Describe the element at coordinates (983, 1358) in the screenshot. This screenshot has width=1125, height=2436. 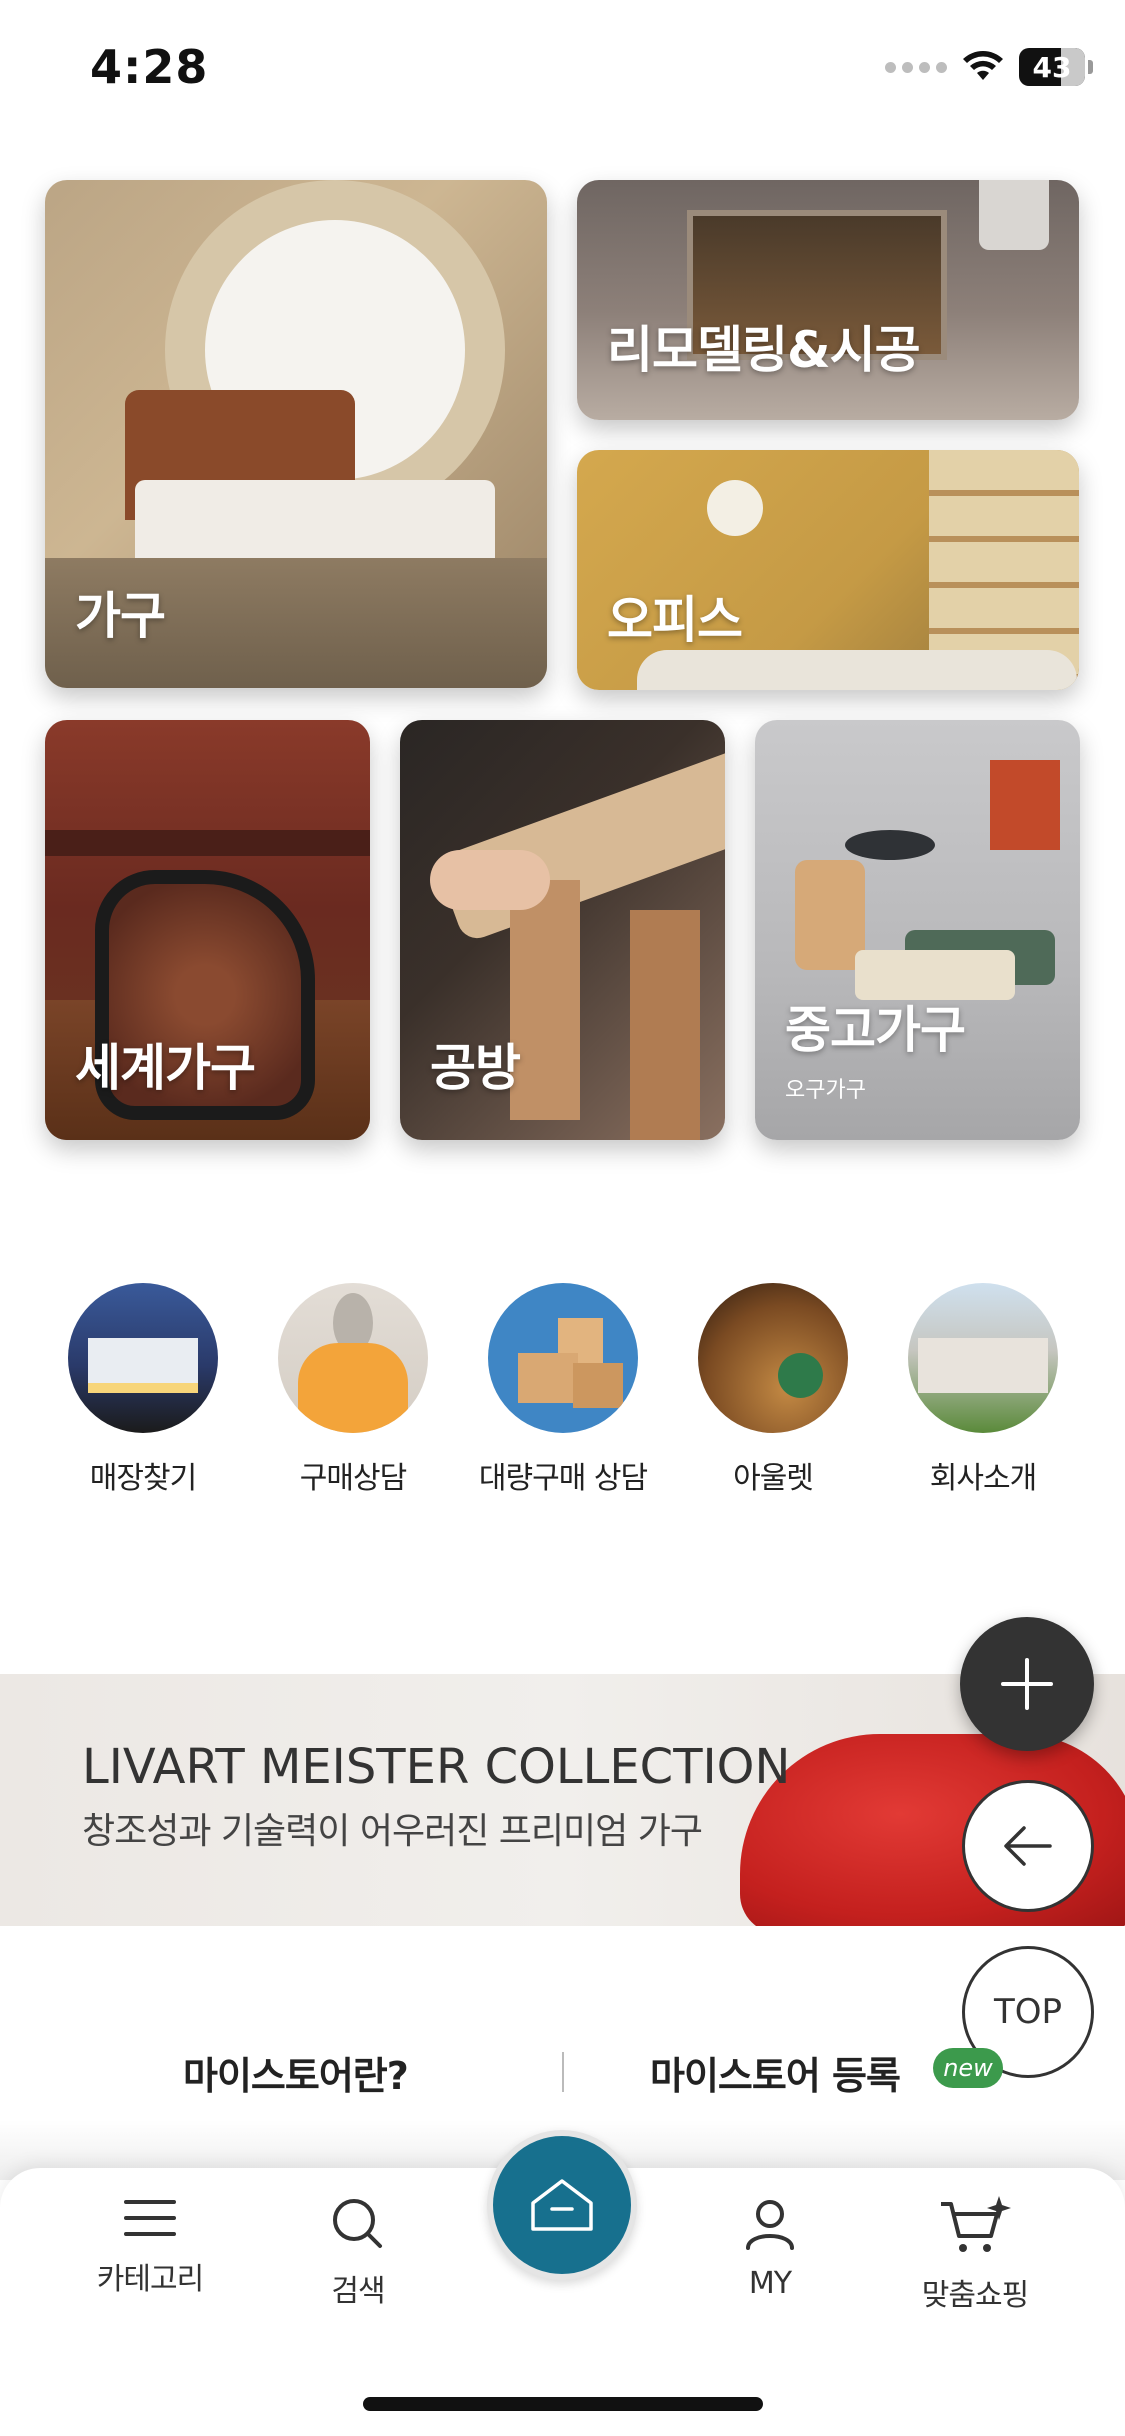
I see `company-building-image` at that location.